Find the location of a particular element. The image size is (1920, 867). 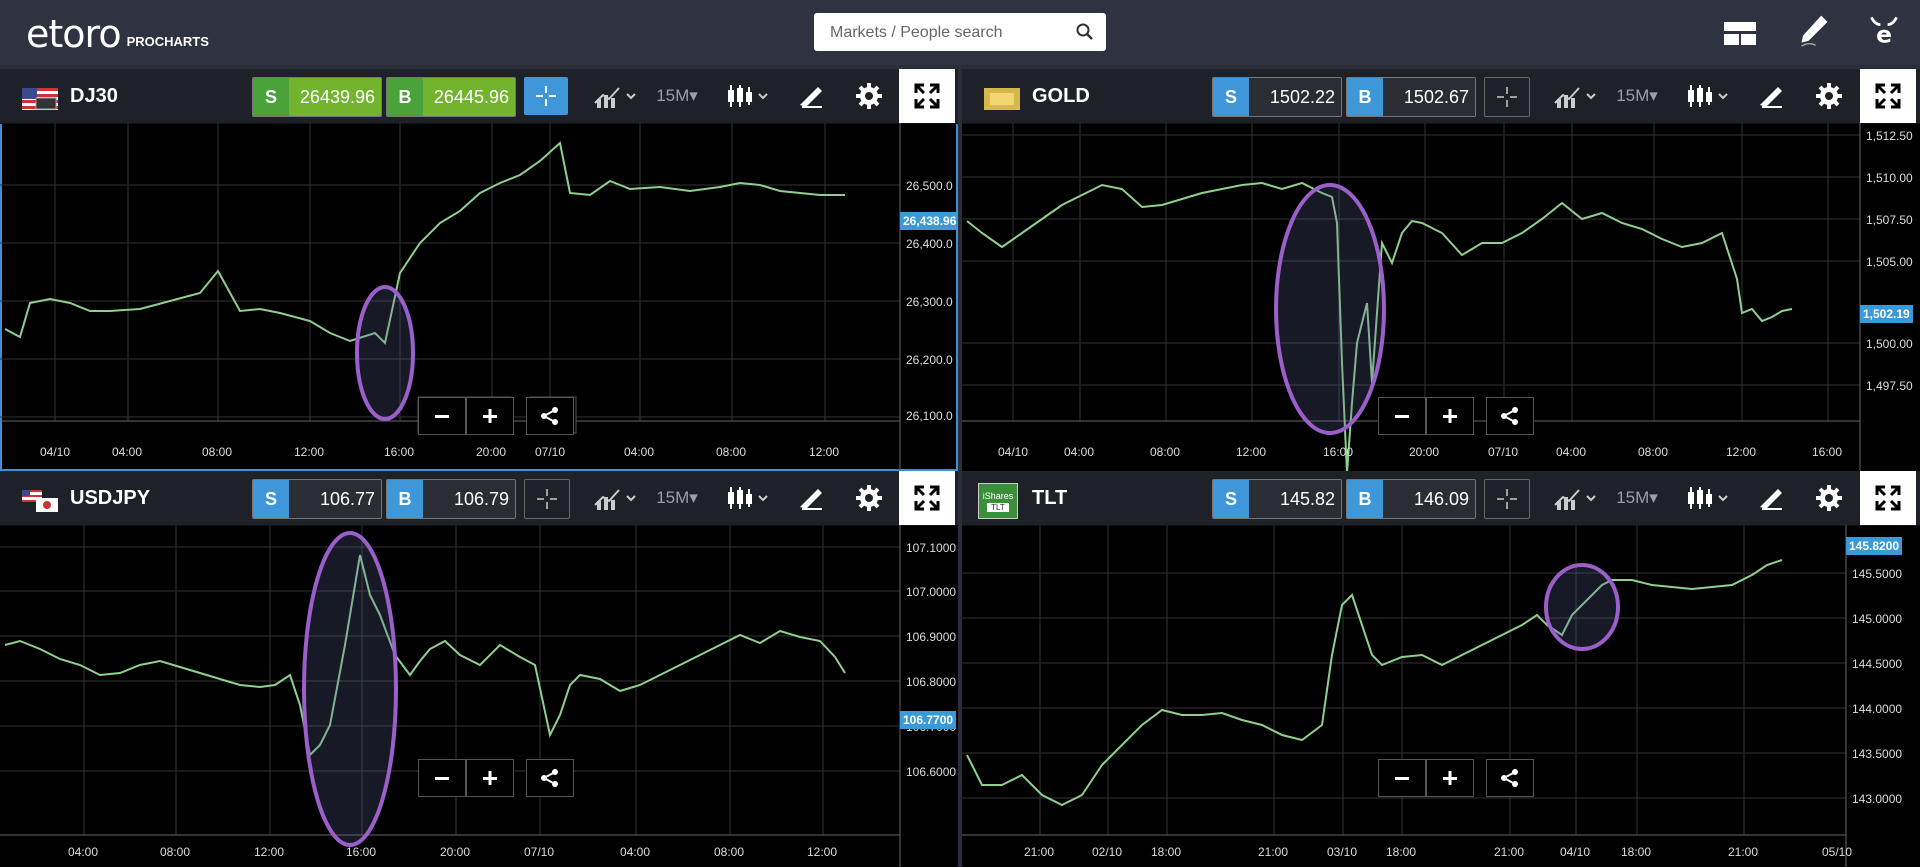

sell-button: S 106.77 is located at coordinates (317, 499).